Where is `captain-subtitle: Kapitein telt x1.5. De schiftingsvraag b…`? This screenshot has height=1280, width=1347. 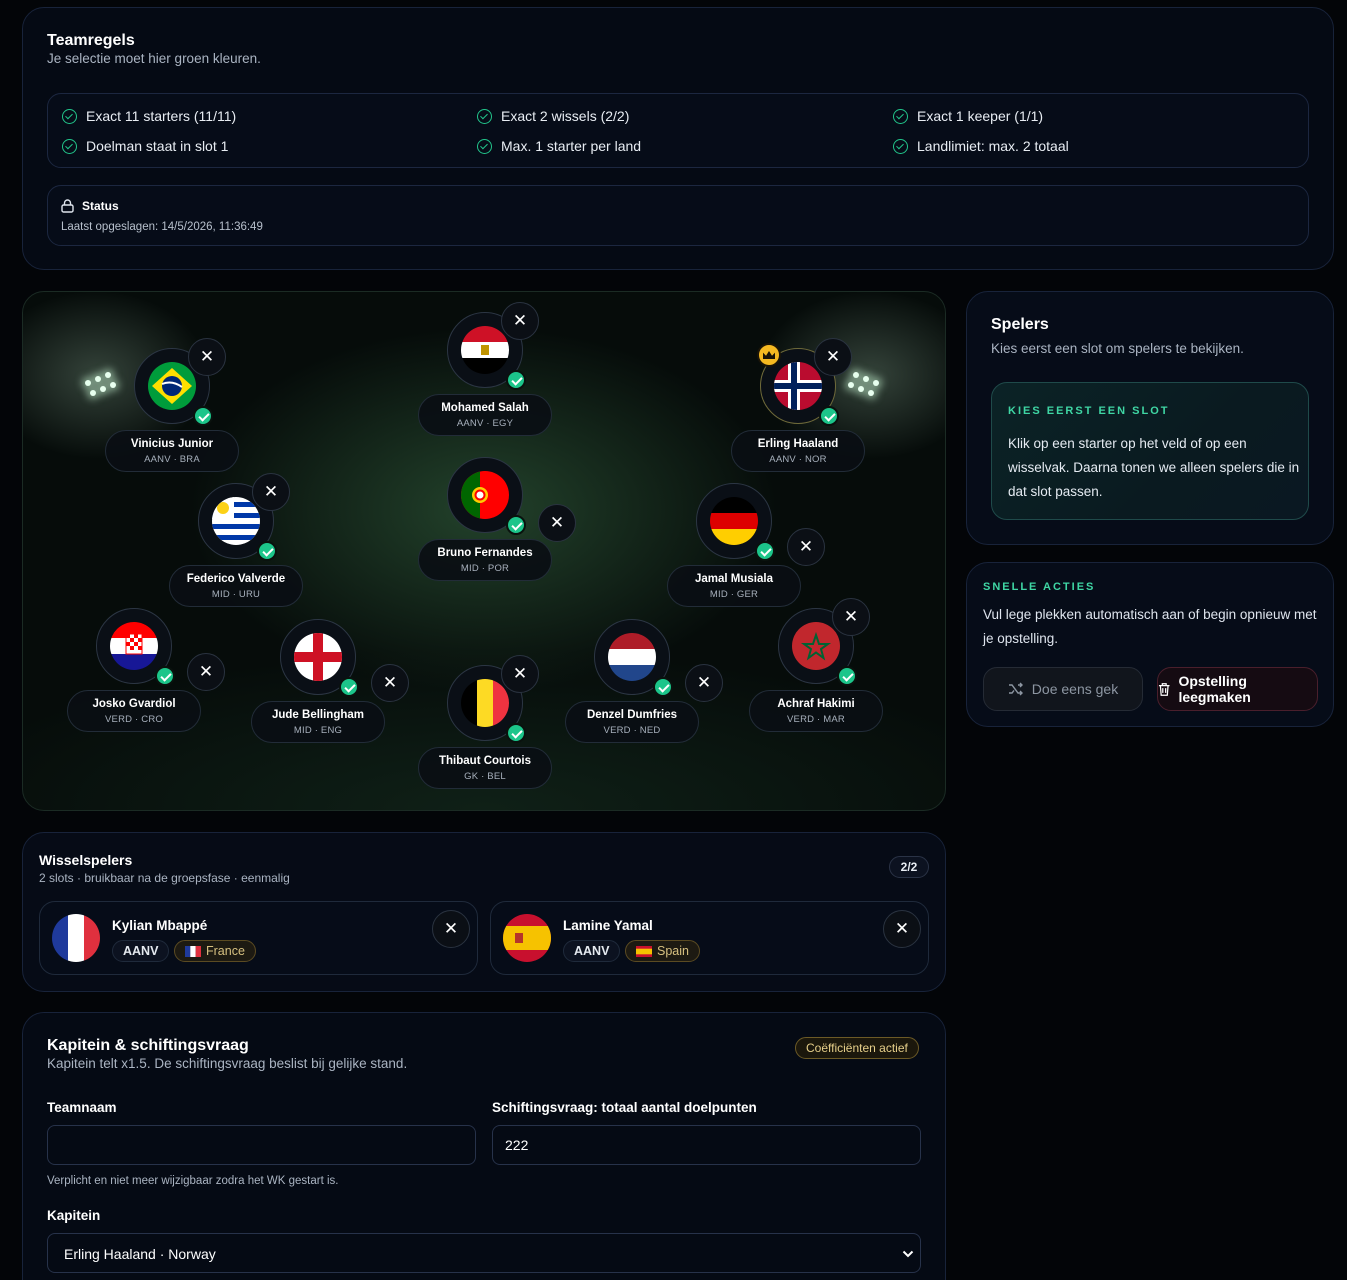 captain-subtitle: Kapitein telt x1.5. De schiftingsvraag b… is located at coordinates (227, 1063).